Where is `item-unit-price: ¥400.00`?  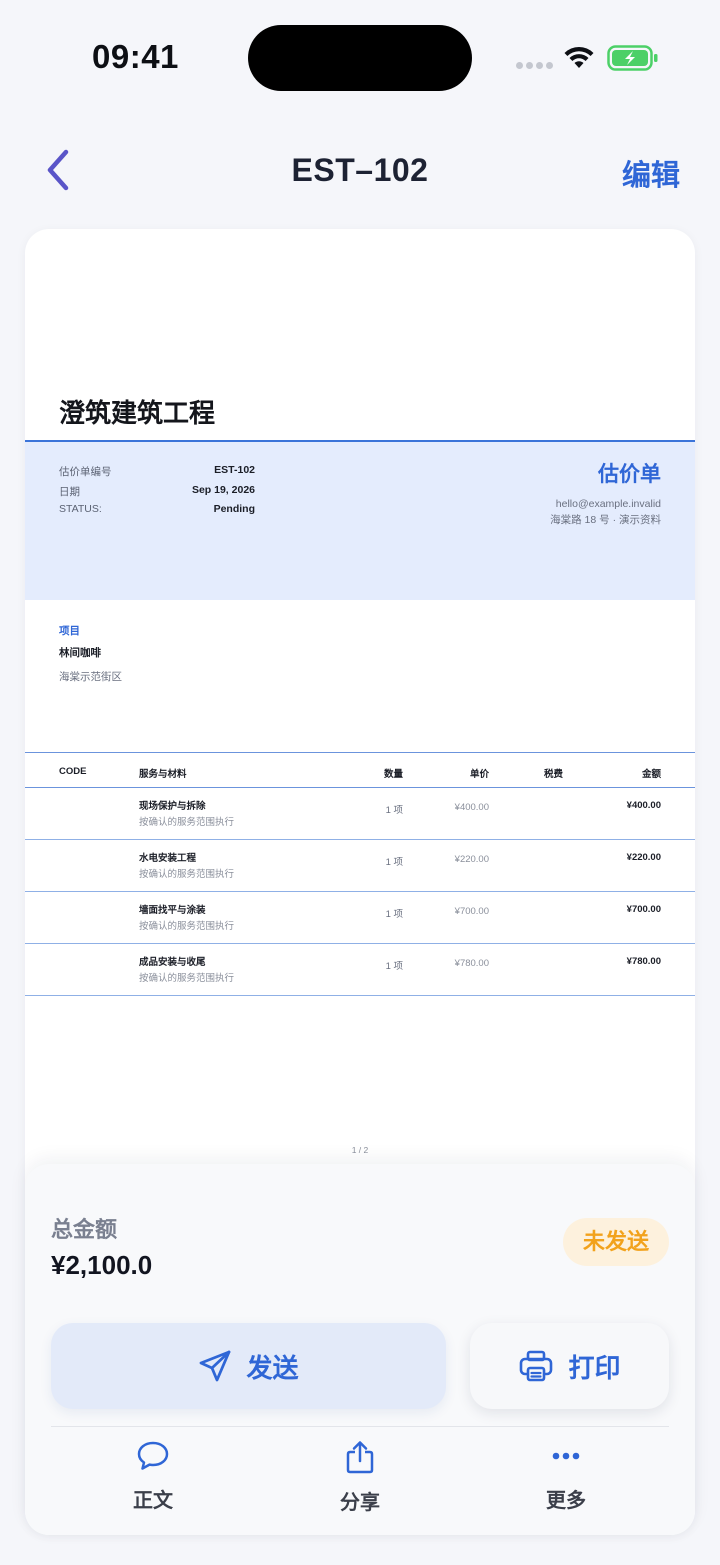 item-unit-price: ¥400.00 is located at coordinates (471, 807).